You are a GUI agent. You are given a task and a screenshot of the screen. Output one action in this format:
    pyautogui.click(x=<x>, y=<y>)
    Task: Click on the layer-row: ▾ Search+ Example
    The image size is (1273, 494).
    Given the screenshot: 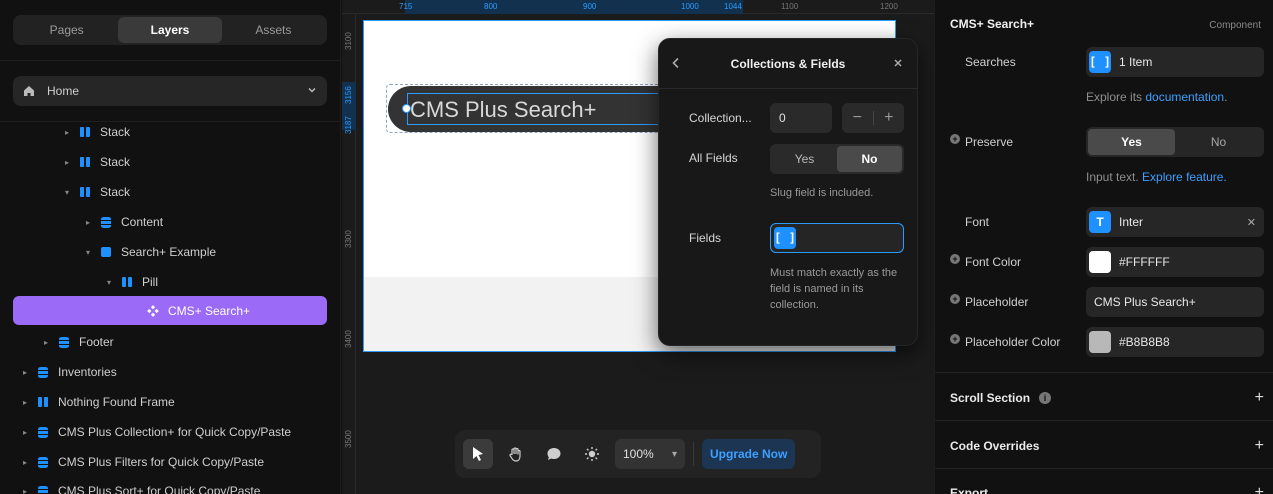 What is the action you would take?
    pyautogui.click(x=170, y=252)
    